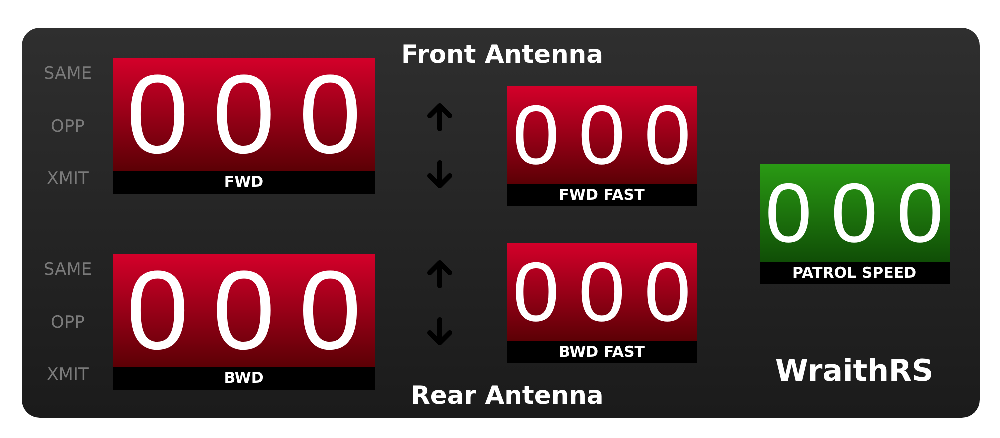  I want to click on display-label: FWD FAST, so click(602, 195).